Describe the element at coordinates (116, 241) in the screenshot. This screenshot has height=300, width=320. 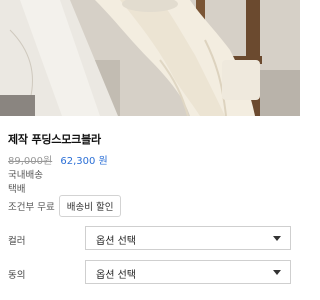
I see `color-option-value: 옵션 선택` at that location.